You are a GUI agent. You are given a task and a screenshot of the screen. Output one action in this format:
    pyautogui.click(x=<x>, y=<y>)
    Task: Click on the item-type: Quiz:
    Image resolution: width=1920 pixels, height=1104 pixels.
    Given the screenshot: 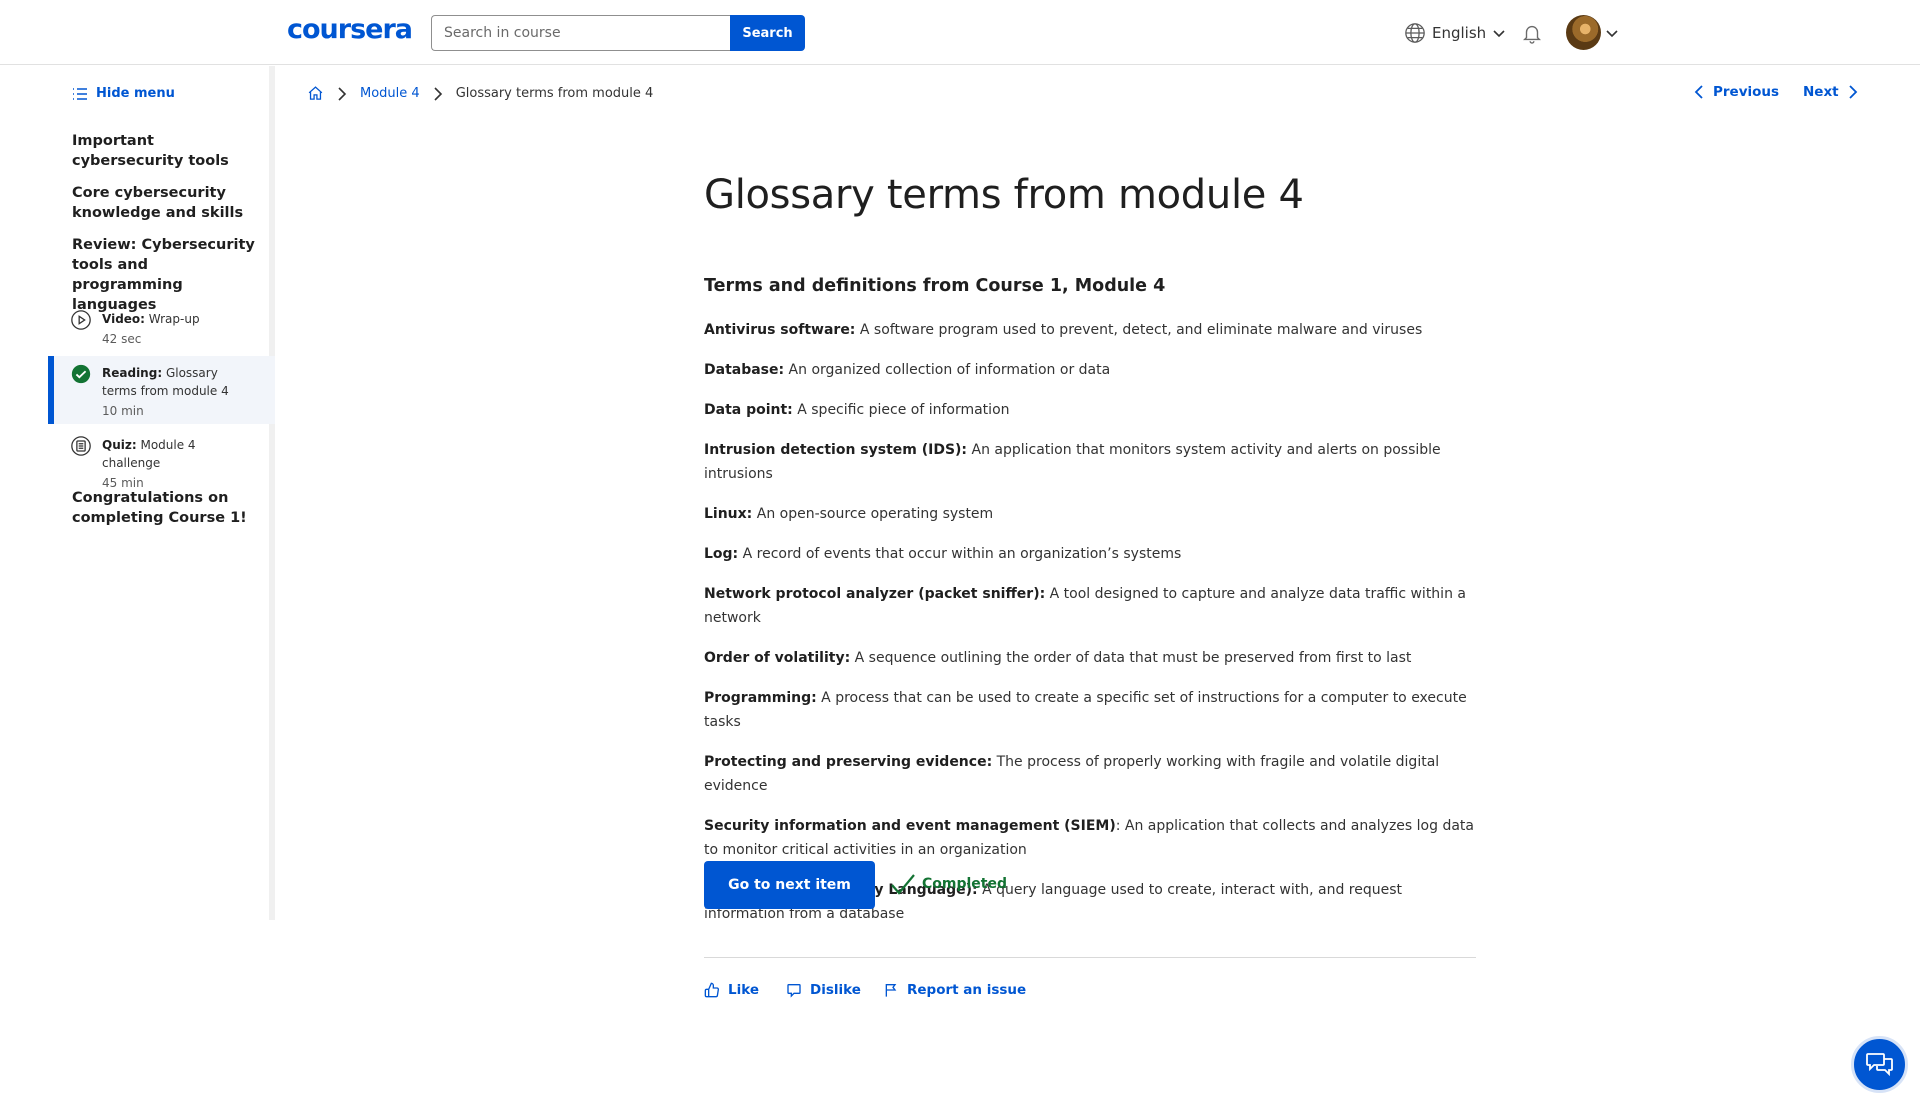 What is the action you would take?
    pyautogui.click(x=119, y=445)
    